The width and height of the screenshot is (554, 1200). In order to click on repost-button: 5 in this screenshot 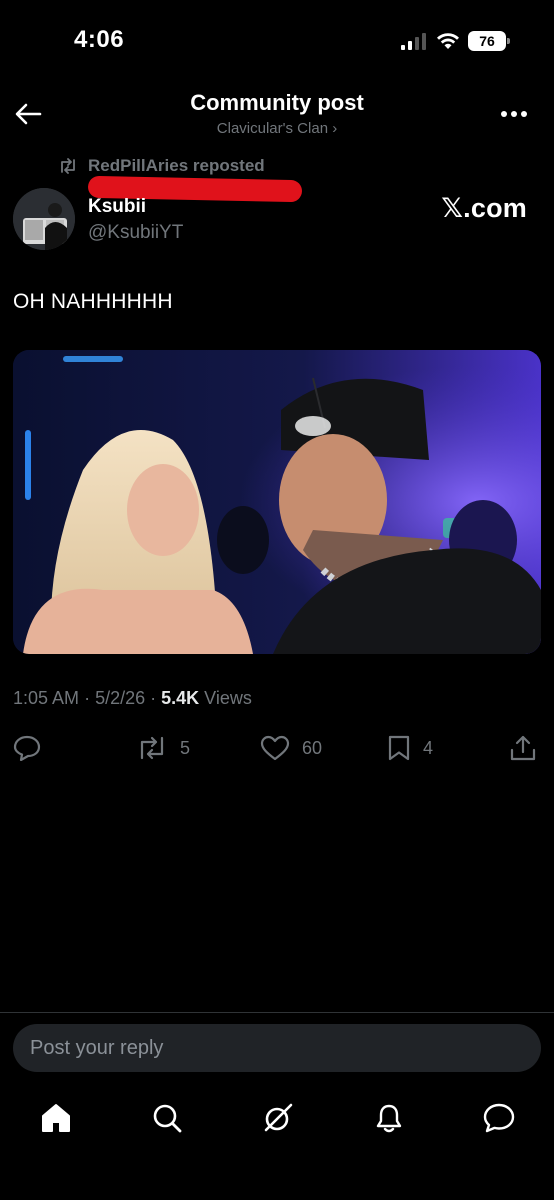, I will do `click(163, 748)`.